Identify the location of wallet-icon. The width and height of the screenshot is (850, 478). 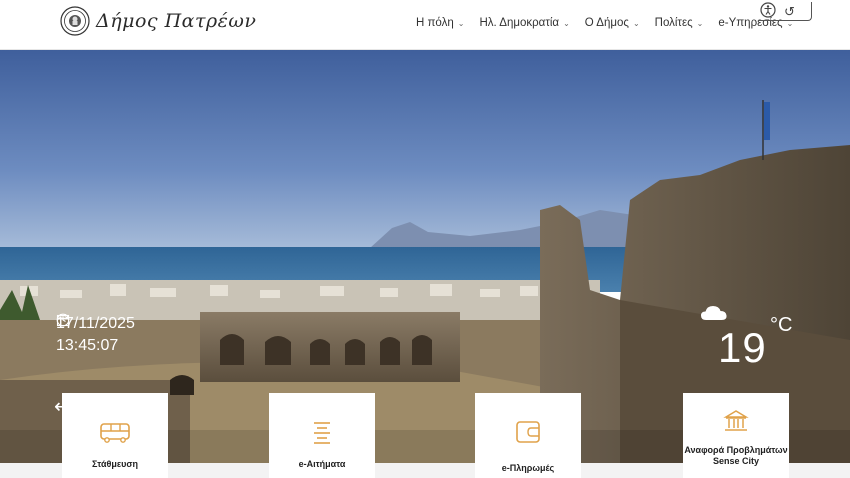
(528, 432).